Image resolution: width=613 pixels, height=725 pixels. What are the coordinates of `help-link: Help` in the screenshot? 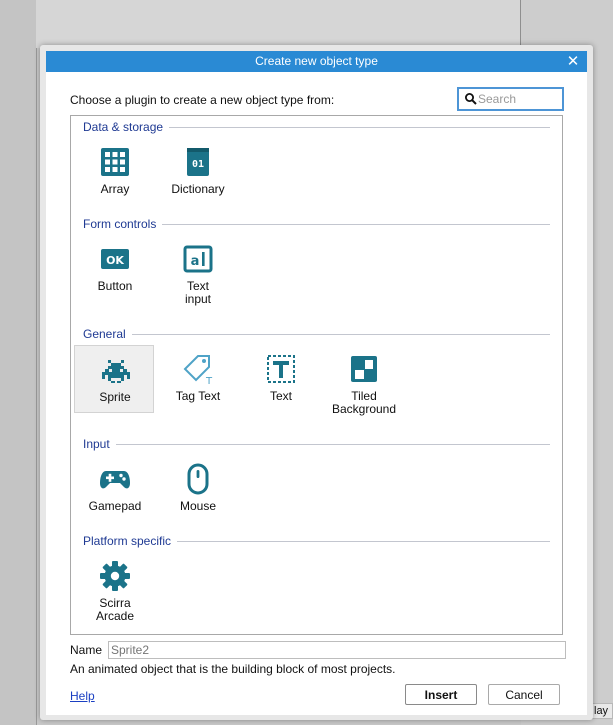 It's located at (82, 696).